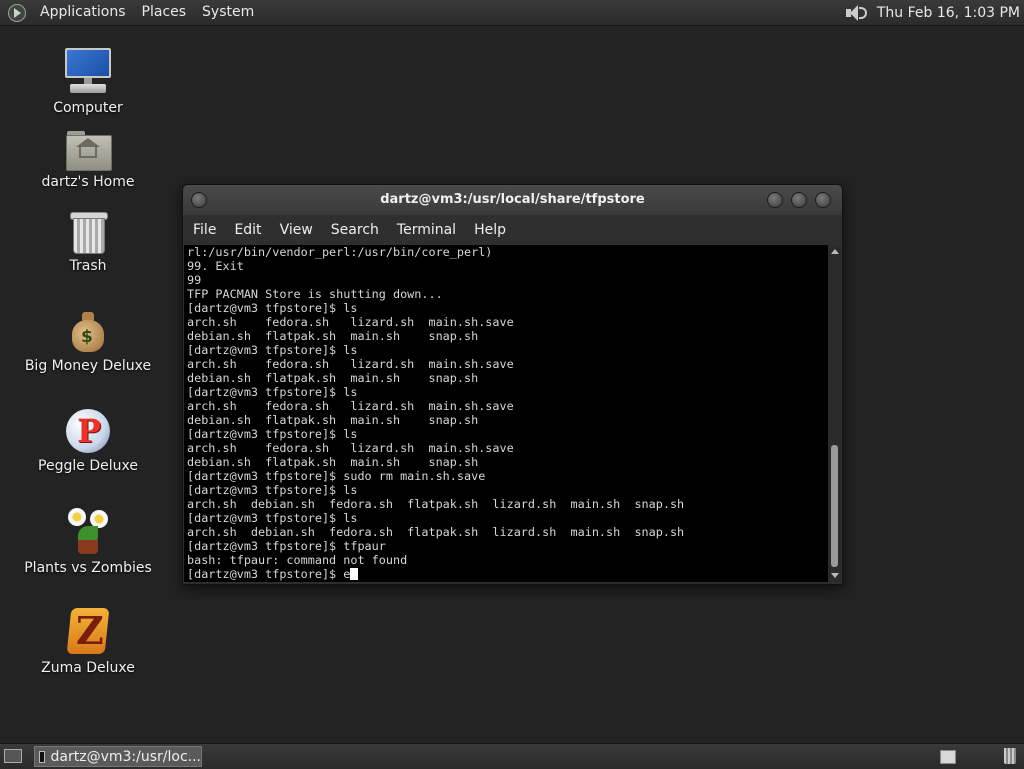  What do you see at coordinates (775, 200) in the screenshot?
I see `minimize-button` at bounding box center [775, 200].